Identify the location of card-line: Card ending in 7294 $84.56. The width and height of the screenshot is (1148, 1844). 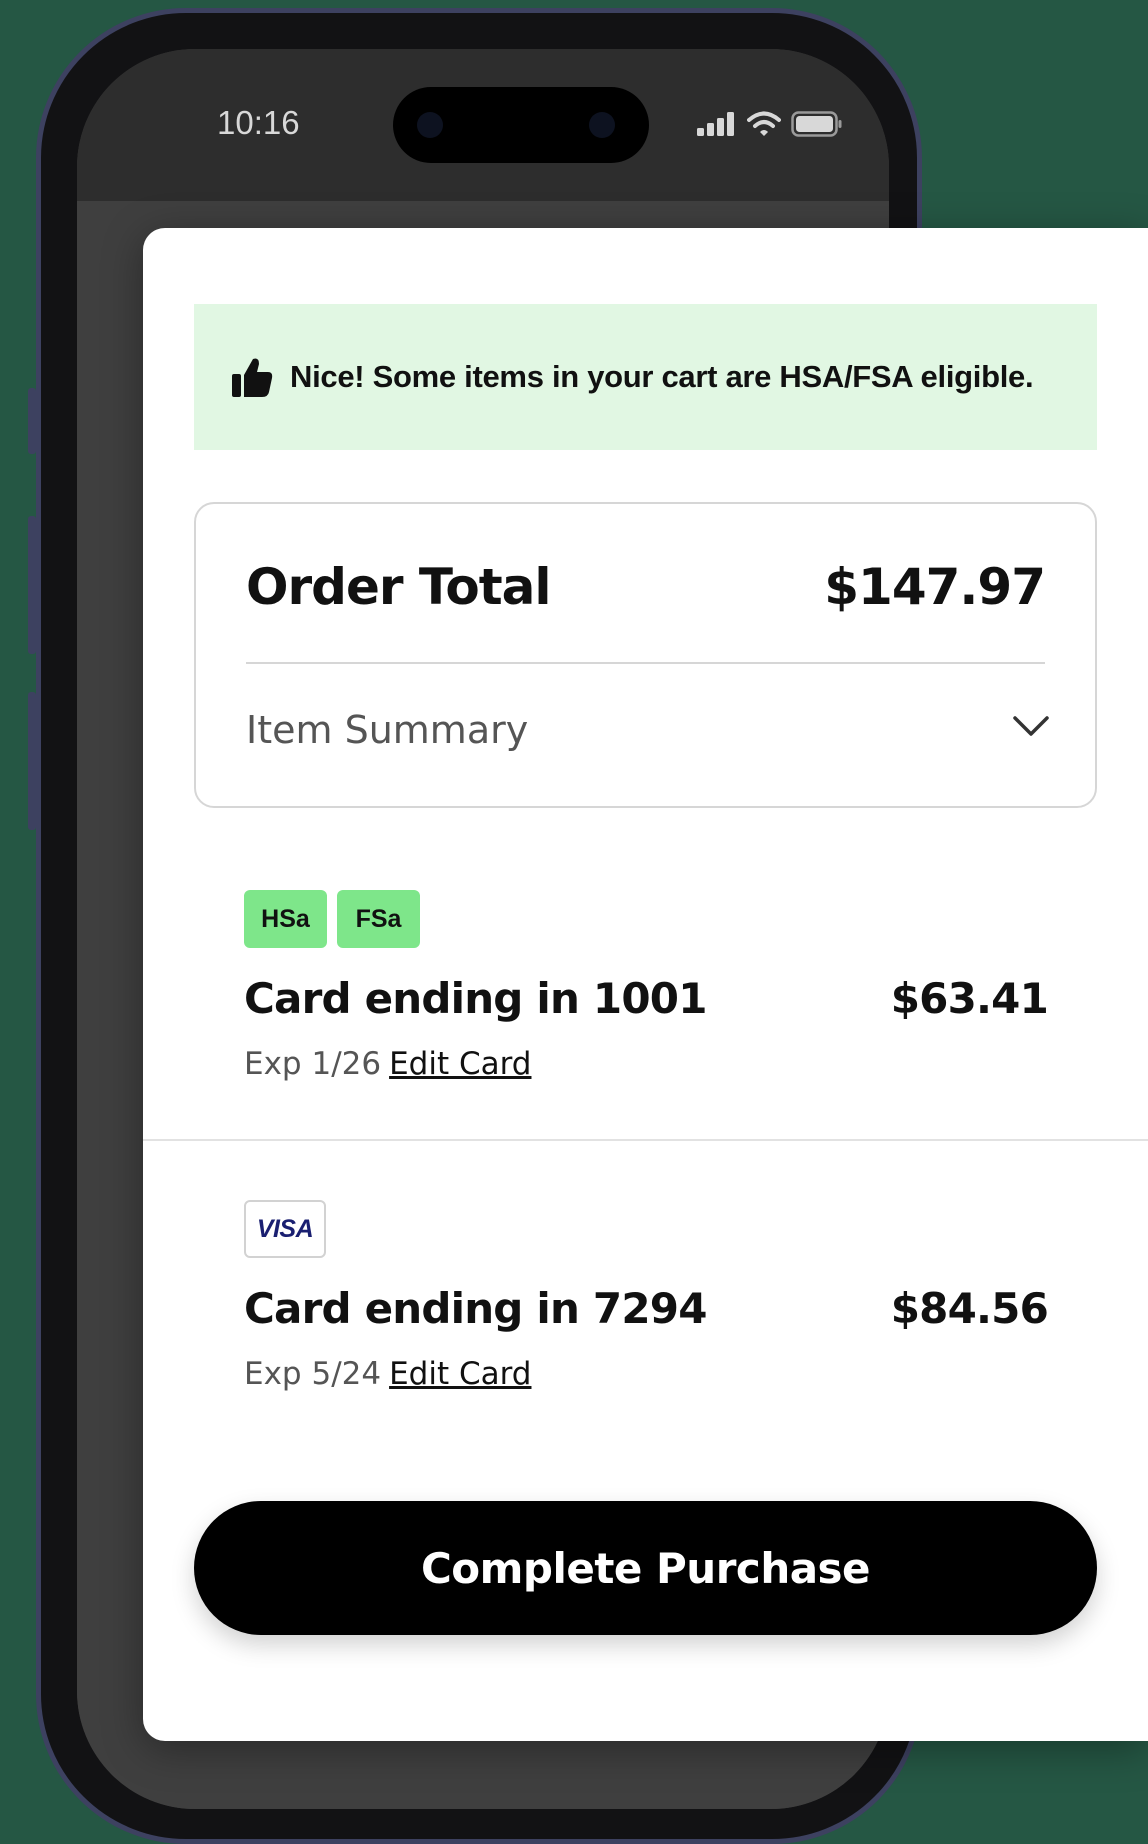
(646, 1308).